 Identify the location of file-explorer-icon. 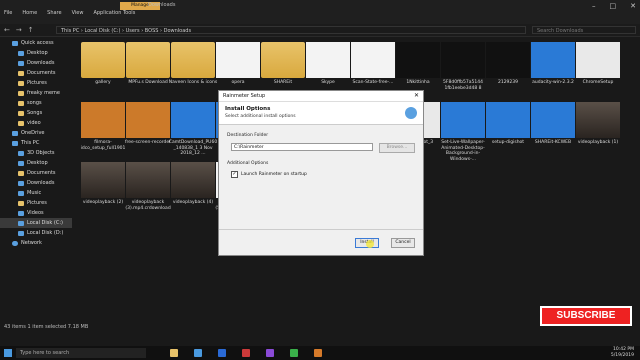
(174, 353).